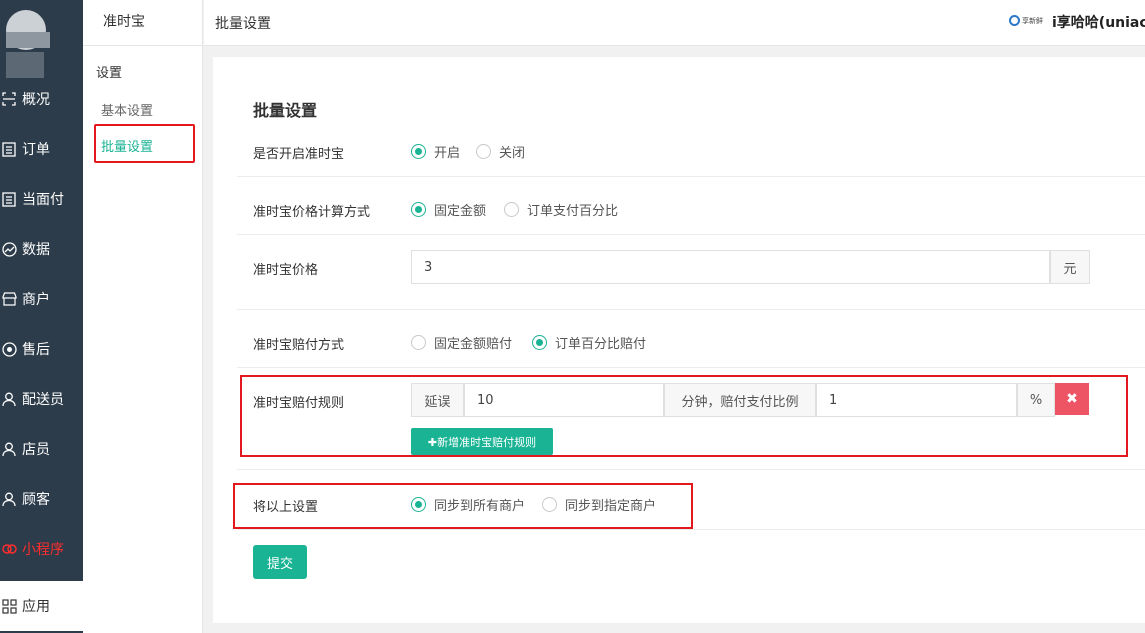 This screenshot has width=1145, height=633. Describe the element at coordinates (36, 607) in the screenshot. I see `nav-label: 应用` at that location.